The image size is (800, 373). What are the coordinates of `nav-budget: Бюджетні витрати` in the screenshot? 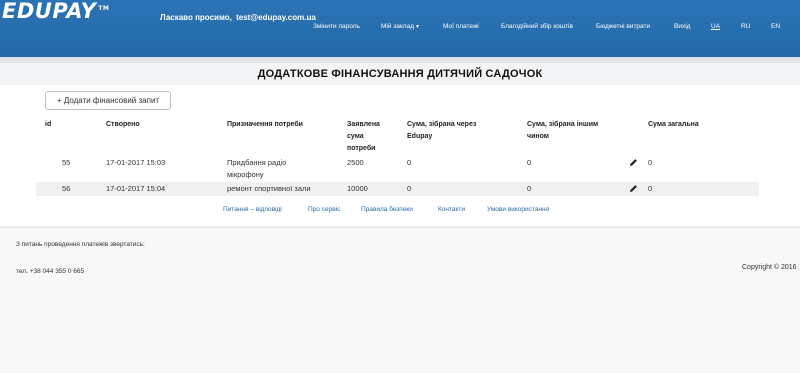 It's located at (623, 26).